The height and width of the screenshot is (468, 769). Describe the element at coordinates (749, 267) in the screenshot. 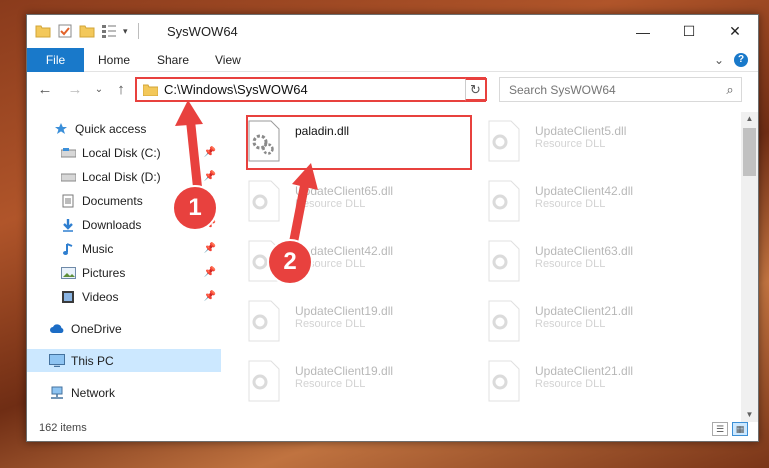

I see `vertical-scrollbar: ▲ ▼` at that location.